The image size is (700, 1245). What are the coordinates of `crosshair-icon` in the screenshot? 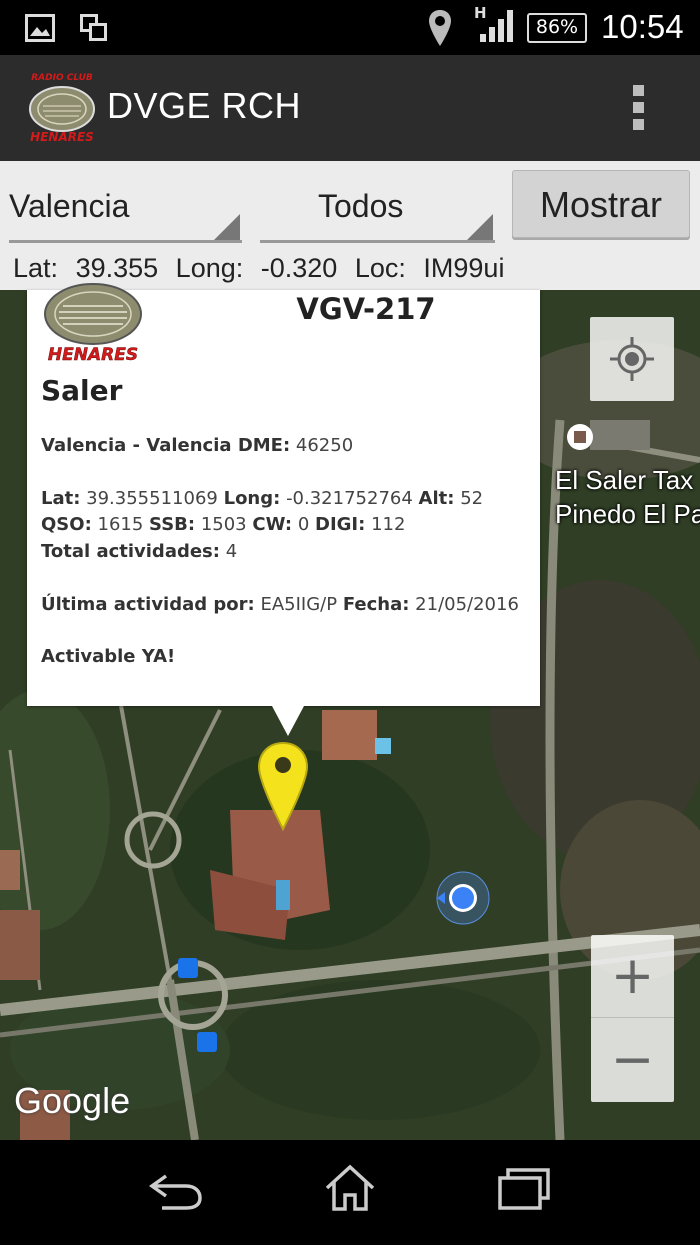 It's located at (632, 359).